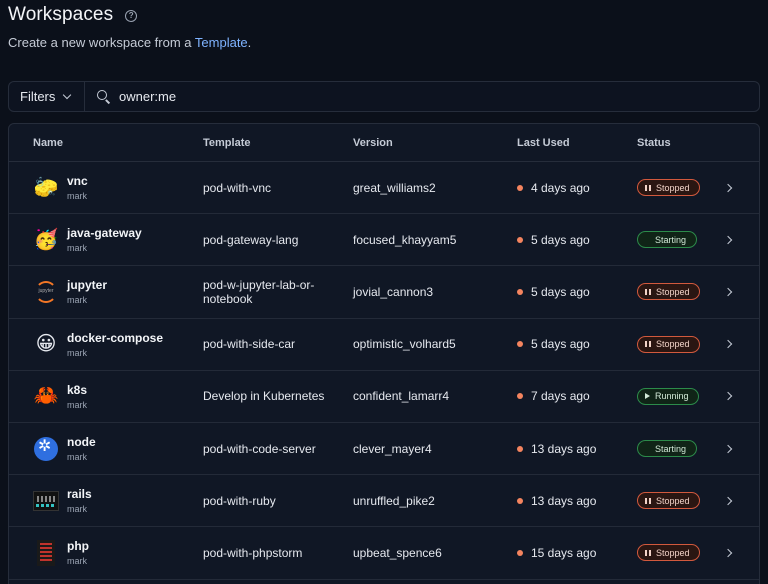  I want to click on workspace-version: great_williams2, so click(394, 187).